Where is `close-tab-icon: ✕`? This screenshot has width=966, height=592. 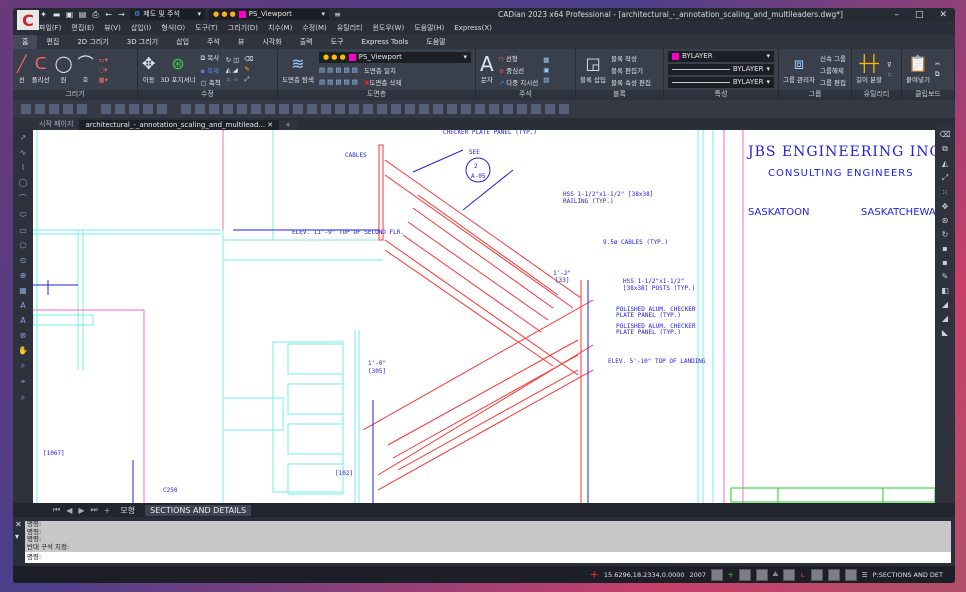
close-tab-icon: ✕ is located at coordinates (270, 125).